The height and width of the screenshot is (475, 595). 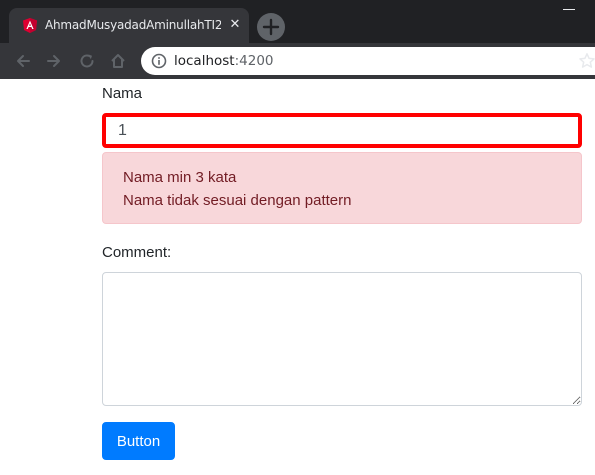 I want to click on close-icon: ✕, so click(x=235, y=25).